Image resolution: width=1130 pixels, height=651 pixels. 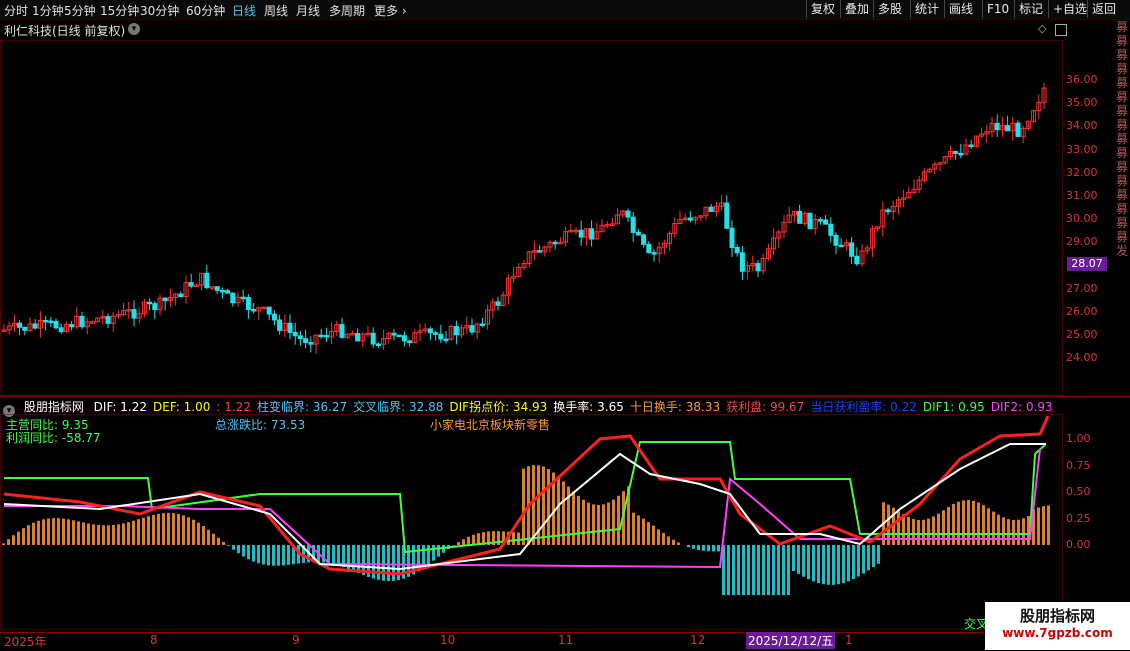 I want to click on period-tab-3: 15分钟, so click(x=119, y=10).